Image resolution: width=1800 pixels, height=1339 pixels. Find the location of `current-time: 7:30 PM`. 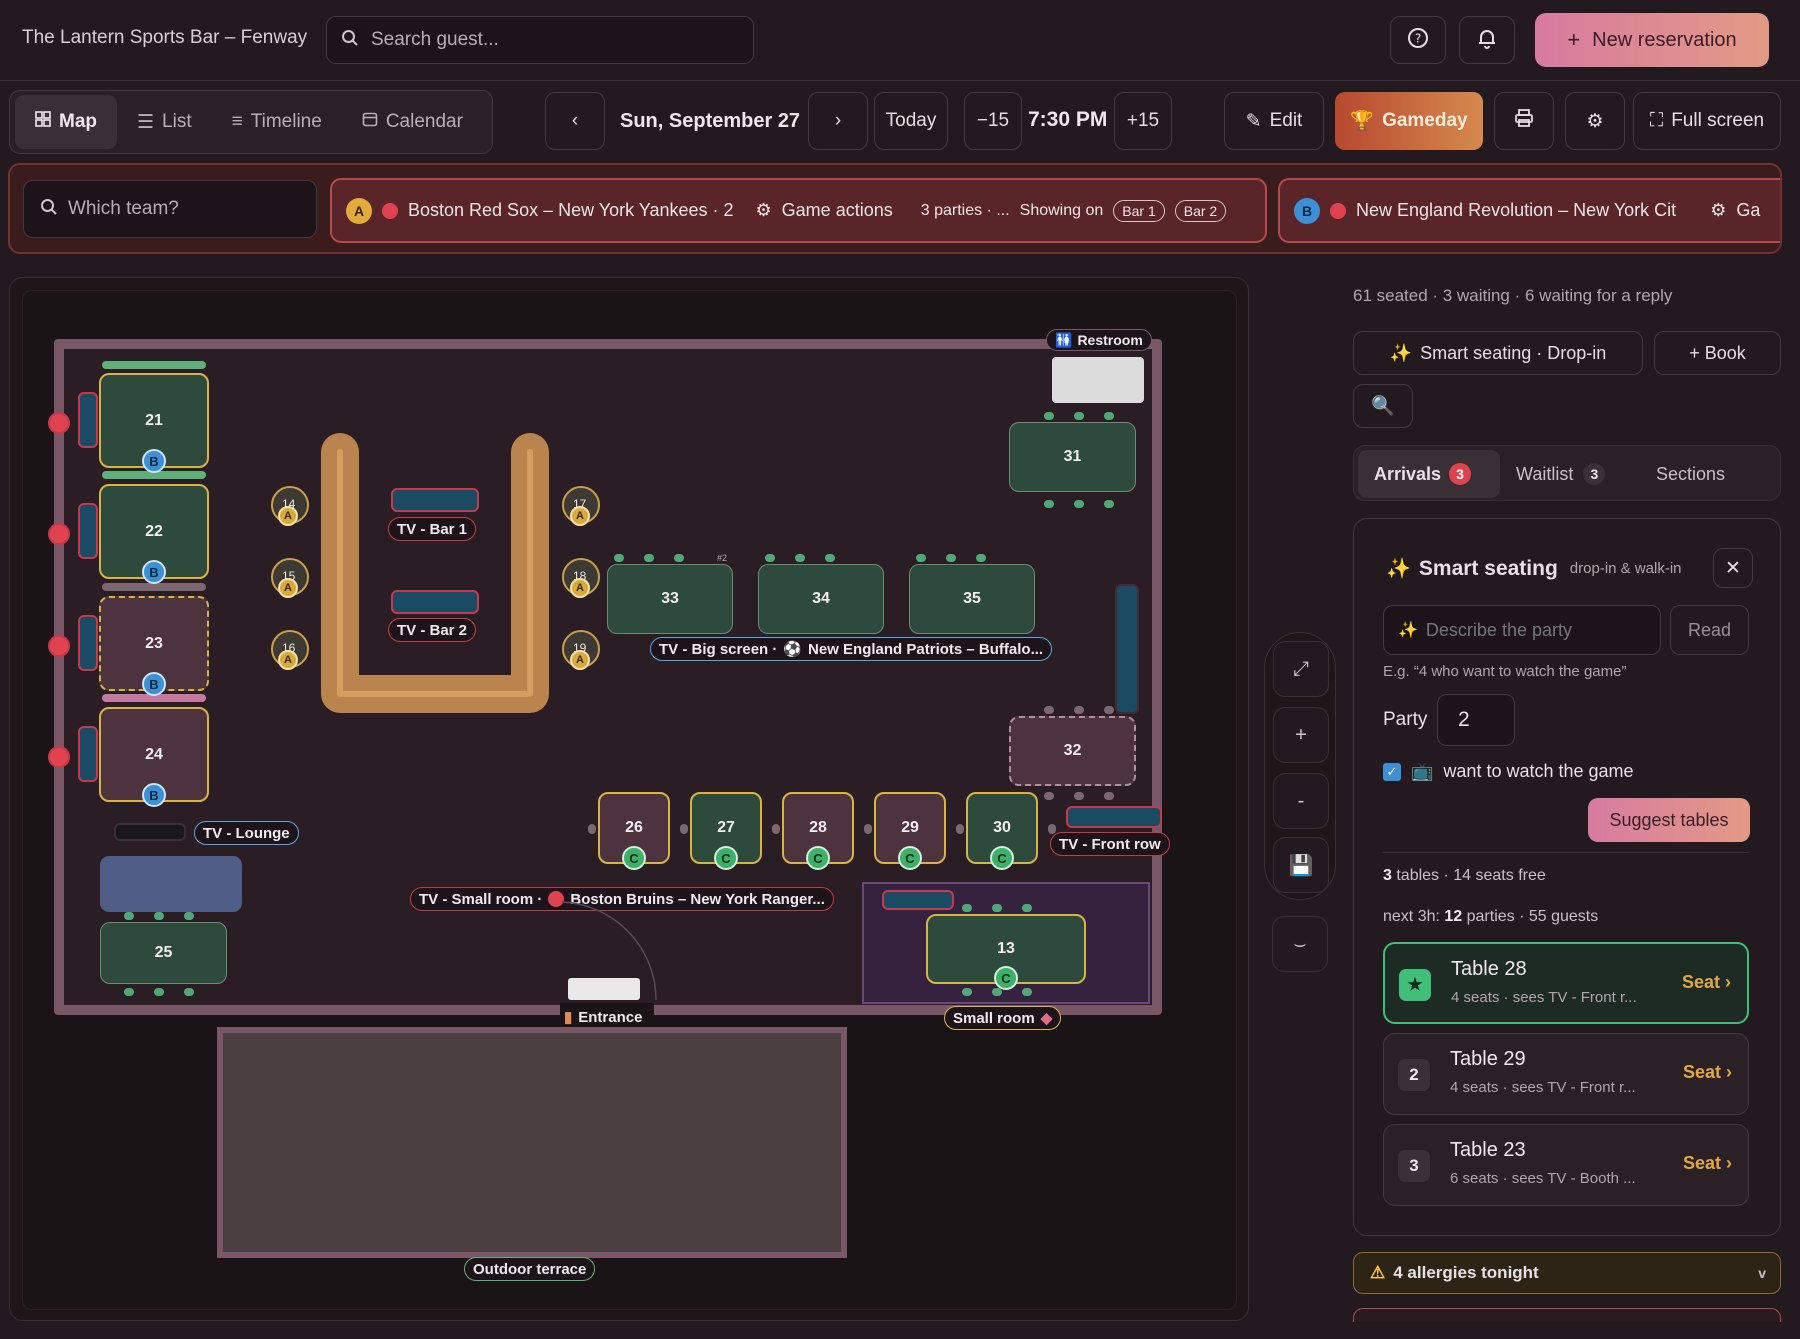

current-time: 7:30 PM is located at coordinates (1067, 120).